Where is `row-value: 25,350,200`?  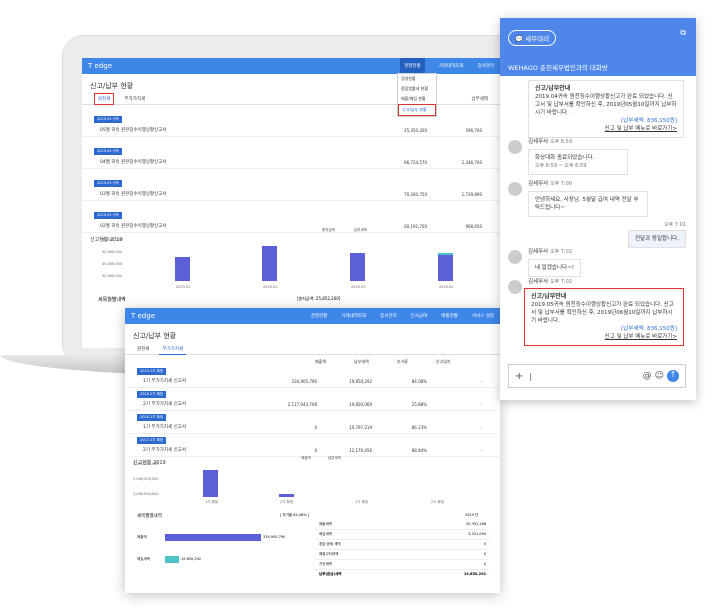
row-value: 25,350,200 is located at coordinates (415, 130).